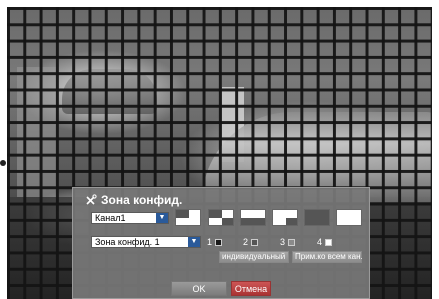  What do you see at coordinates (199, 288) in the screenshot?
I see `ok-button: OK` at bounding box center [199, 288].